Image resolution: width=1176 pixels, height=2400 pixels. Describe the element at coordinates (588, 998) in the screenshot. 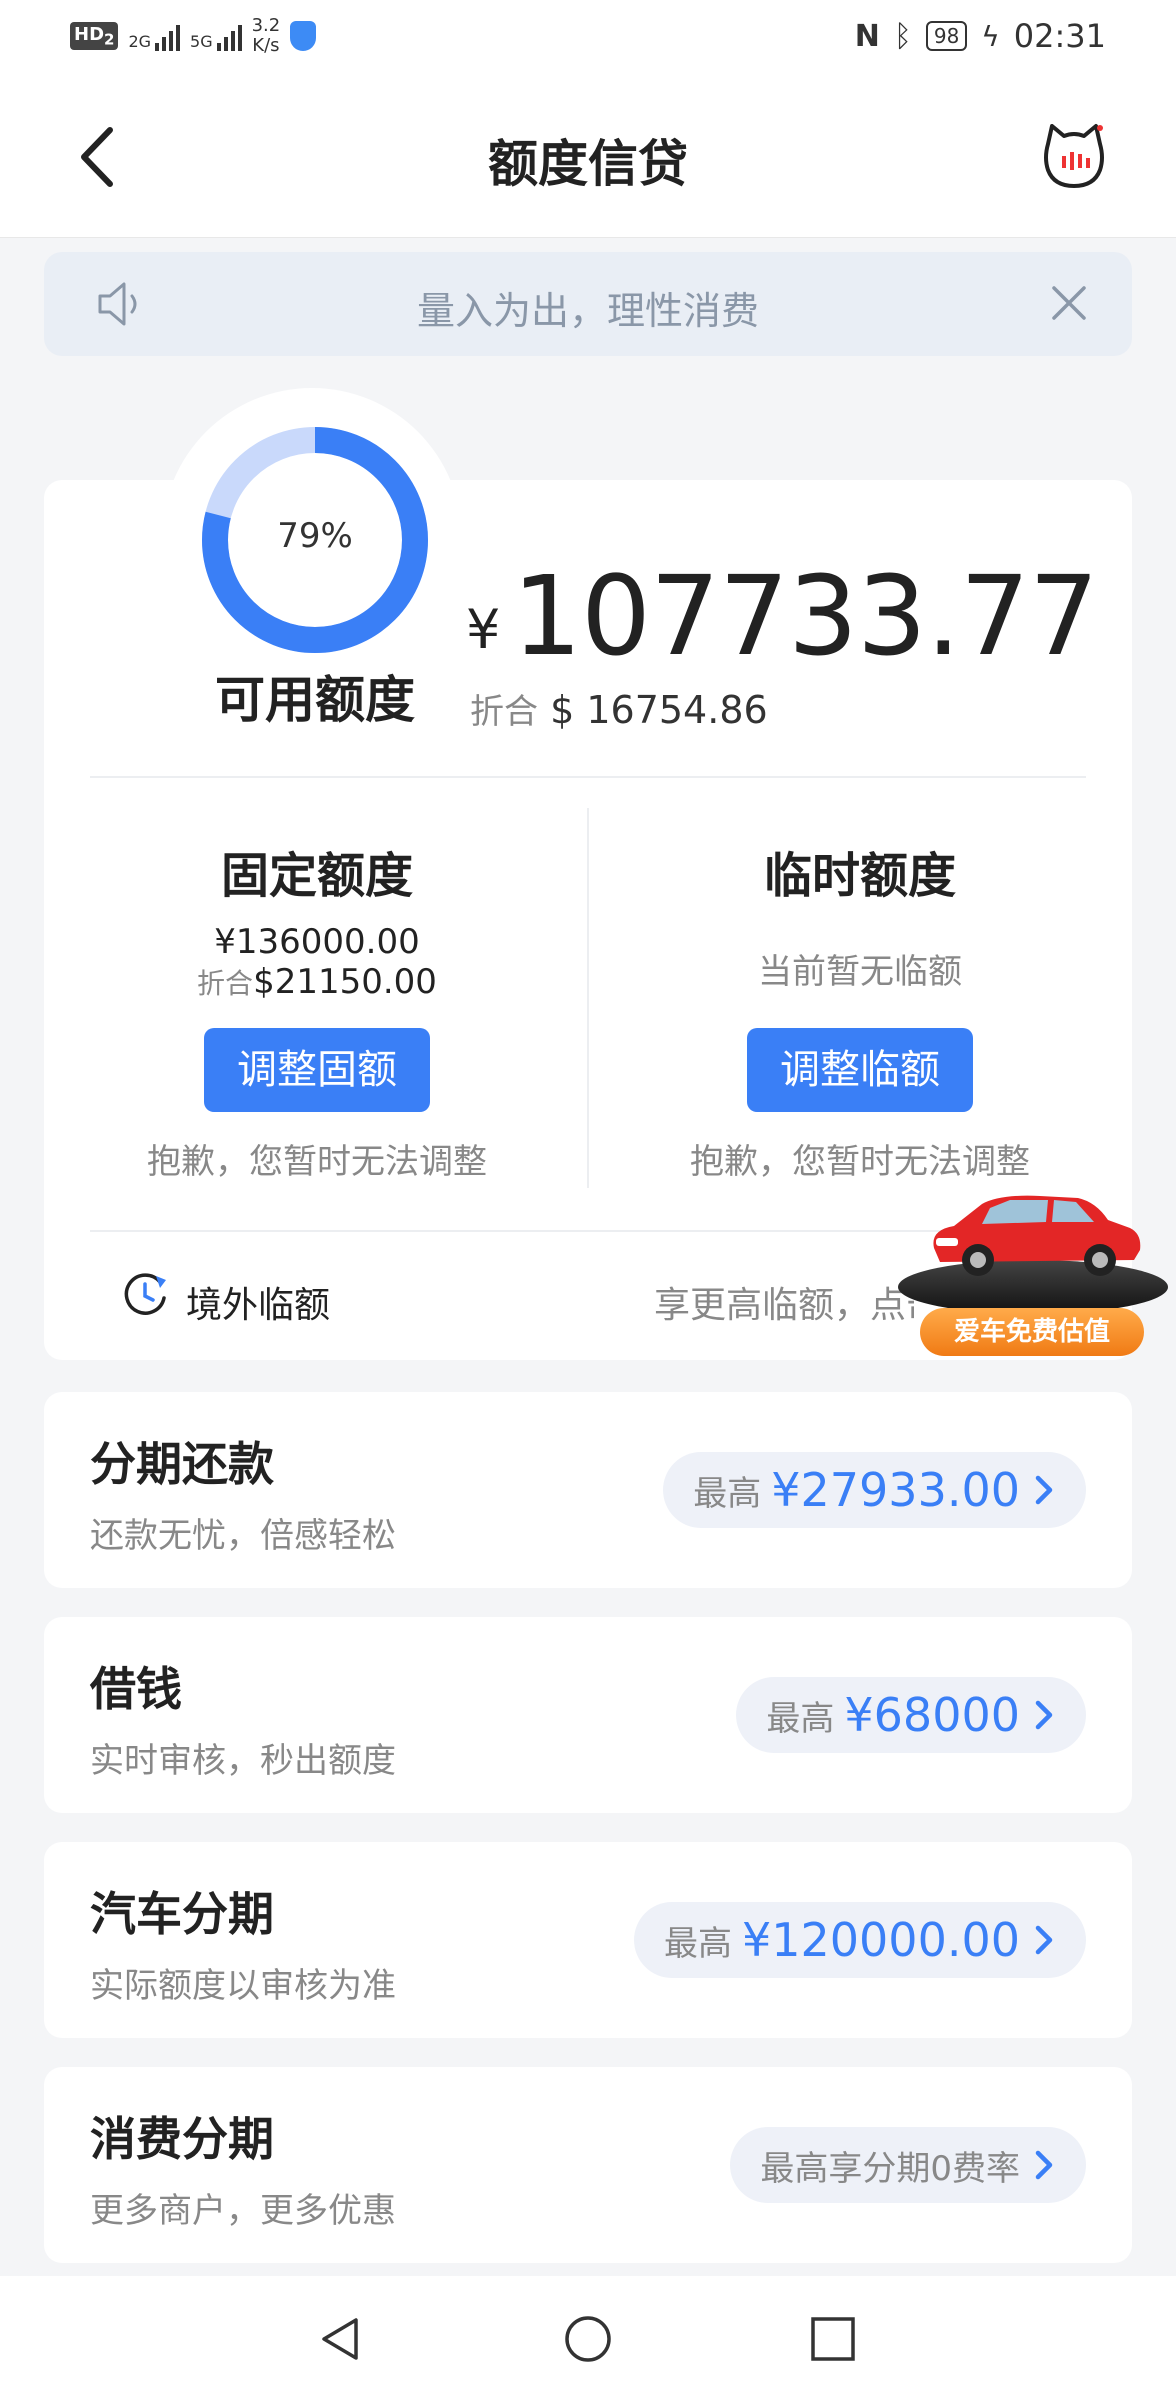

I see `column-divider` at that location.